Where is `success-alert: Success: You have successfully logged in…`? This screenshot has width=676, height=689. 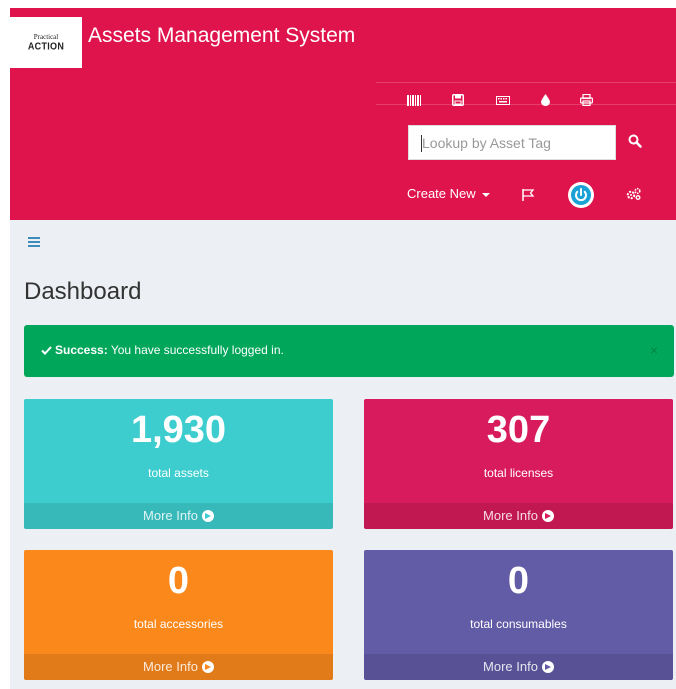
success-alert: Success: You have successfully logged in… is located at coordinates (349, 351).